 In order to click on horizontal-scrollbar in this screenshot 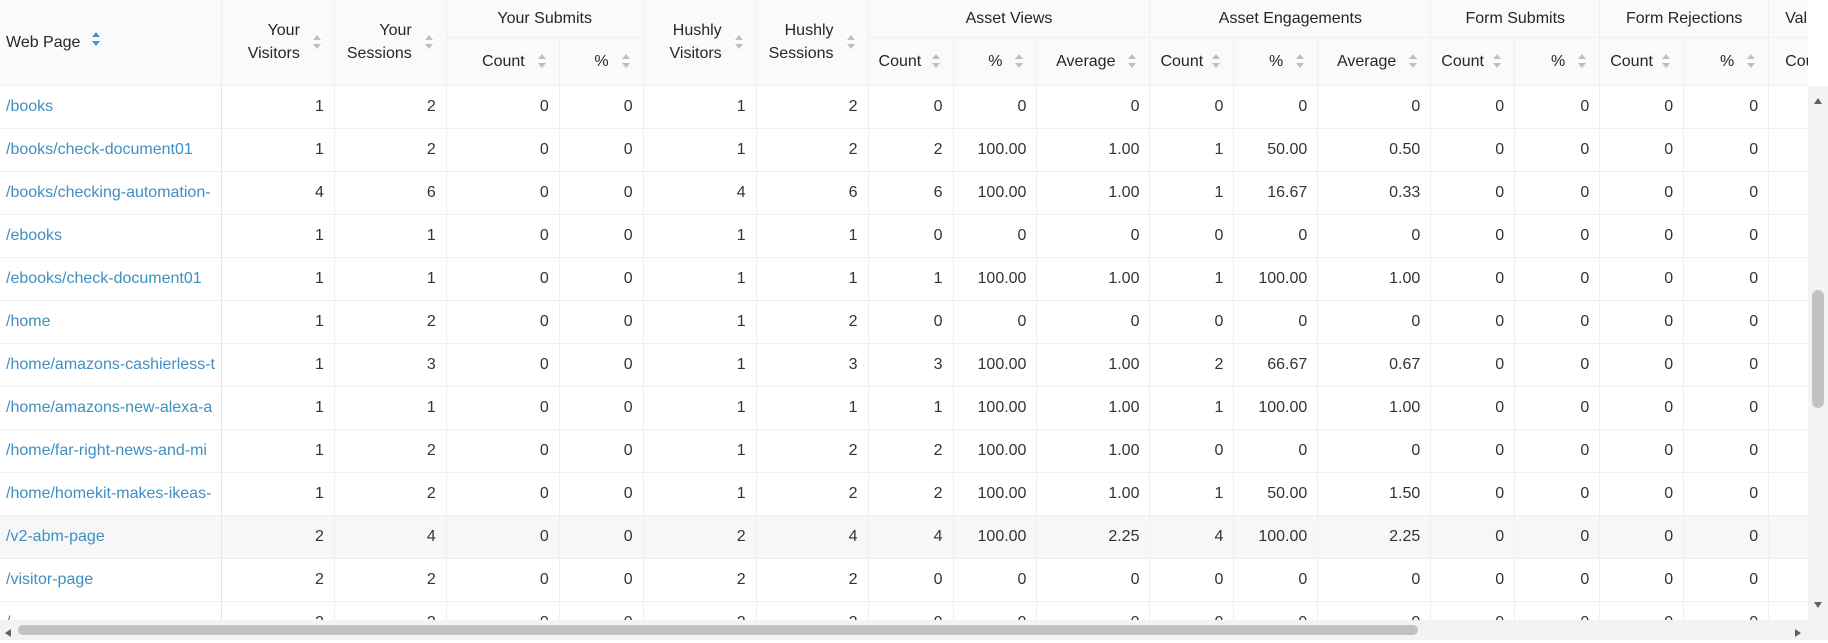, I will do `click(904, 630)`.